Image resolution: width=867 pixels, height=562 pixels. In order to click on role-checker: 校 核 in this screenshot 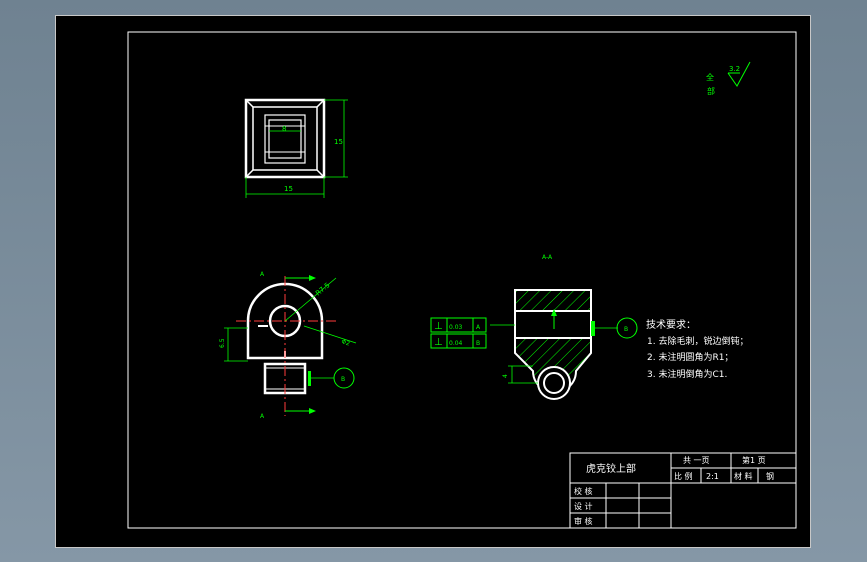, I will do `click(583, 491)`.